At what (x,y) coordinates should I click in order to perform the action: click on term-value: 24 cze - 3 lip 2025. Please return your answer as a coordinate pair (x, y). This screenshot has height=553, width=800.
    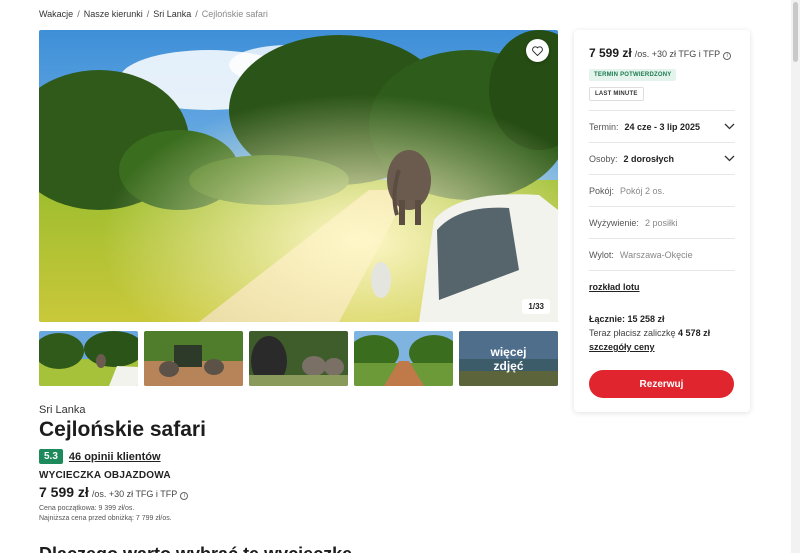
    Looking at the image, I should click on (662, 126).